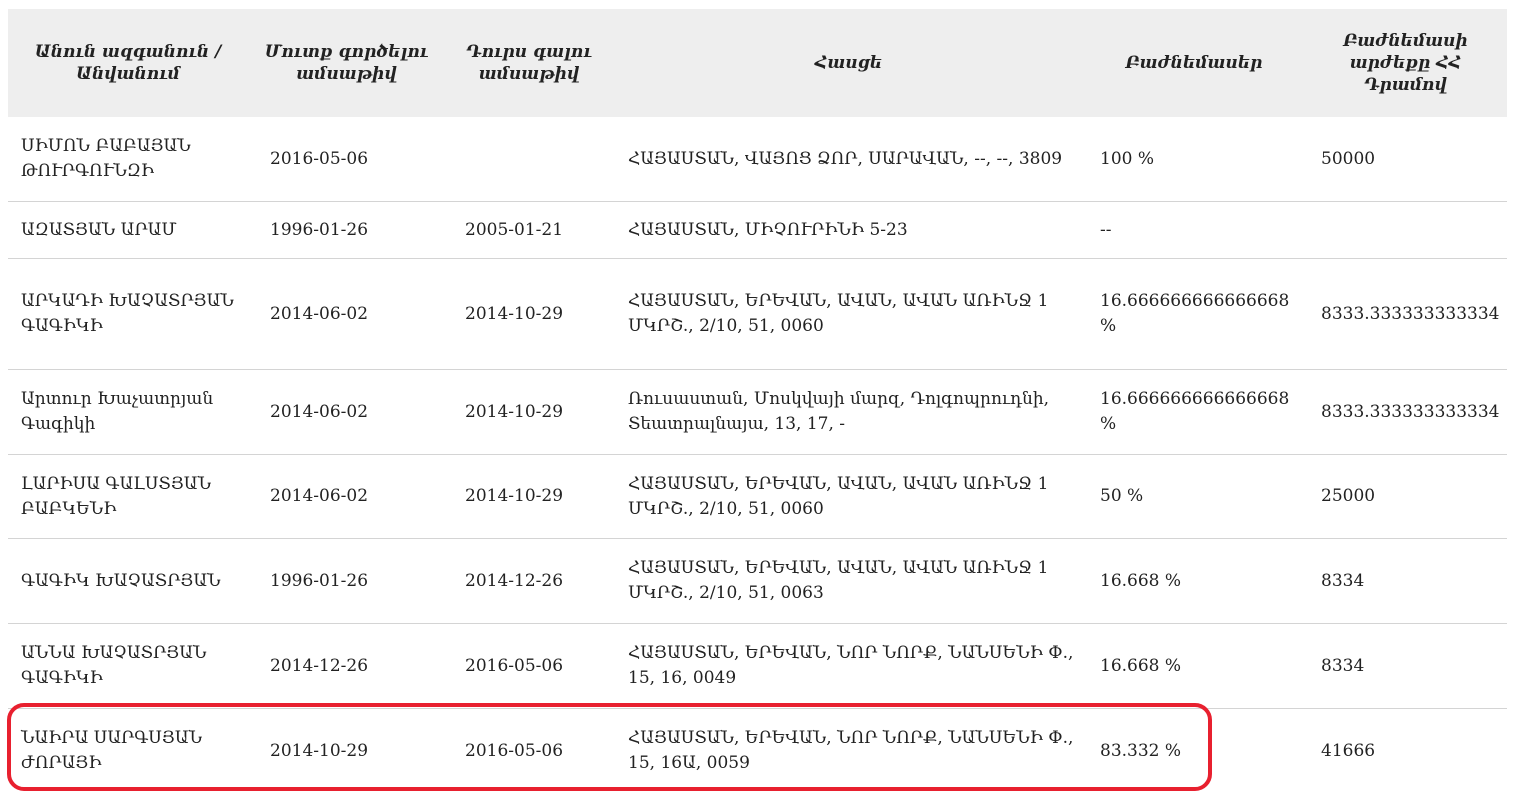 The image size is (1520, 802). What do you see at coordinates (848, 230) in the screenshot?
I see `cell-address: ՀԱՅԱՍՏԱՆ, ՄԻՉՈՒՐԻՆԻ 5-23` at bounding box center [848, 230].